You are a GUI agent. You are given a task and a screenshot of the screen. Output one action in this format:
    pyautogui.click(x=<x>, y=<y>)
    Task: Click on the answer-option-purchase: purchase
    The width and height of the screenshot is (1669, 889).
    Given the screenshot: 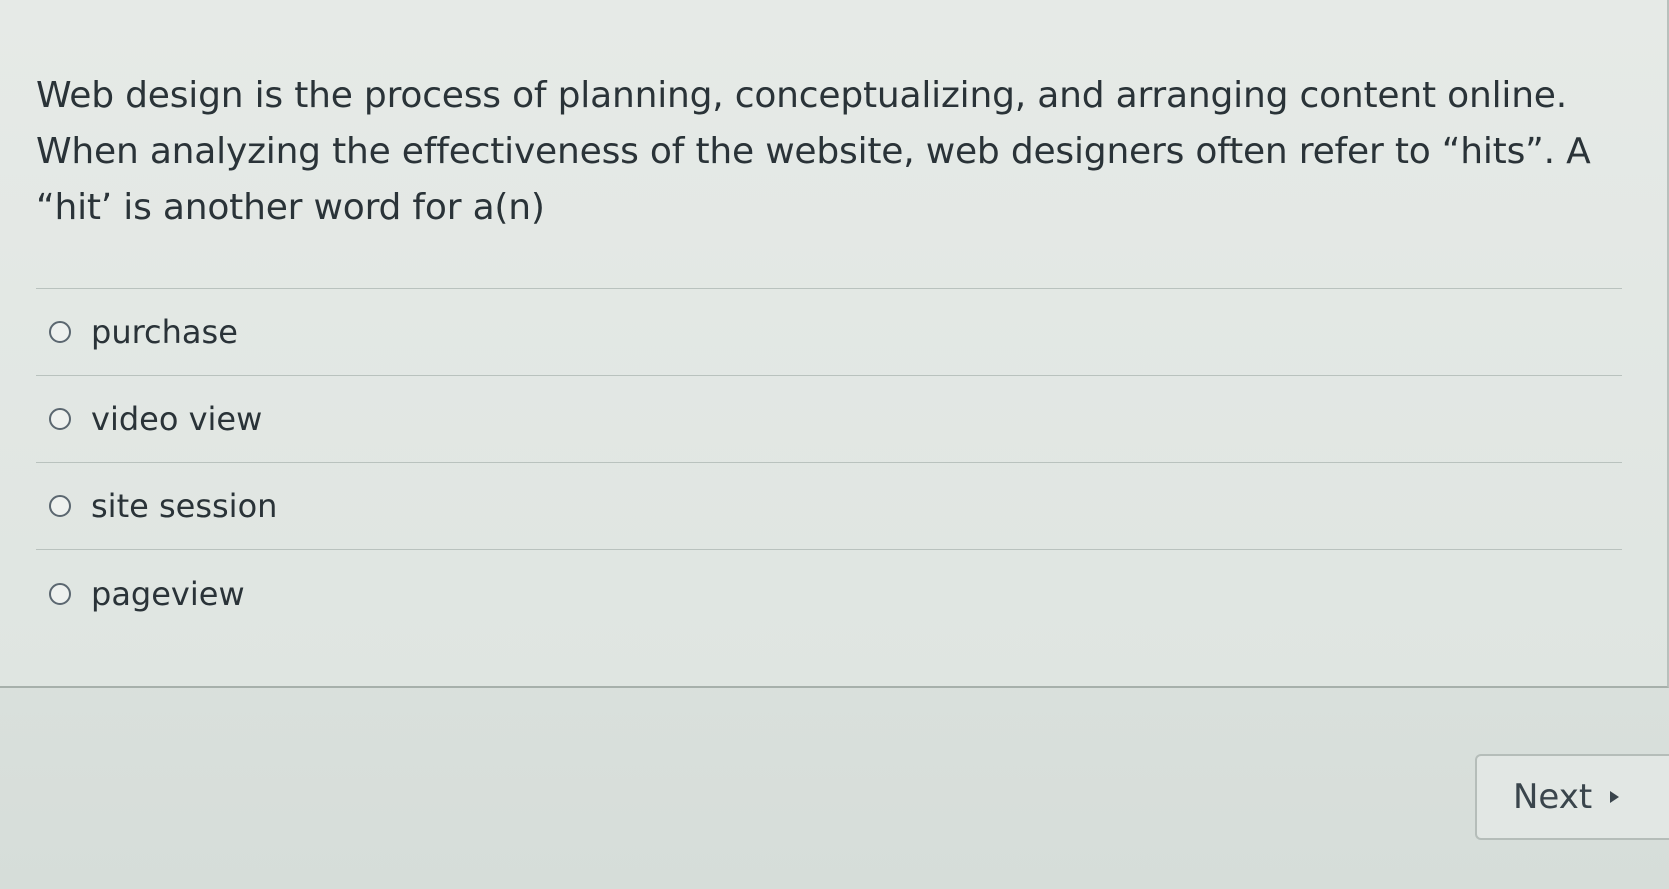 What is the action you would take?
    pyautogui.click(x=829, y=332)
    